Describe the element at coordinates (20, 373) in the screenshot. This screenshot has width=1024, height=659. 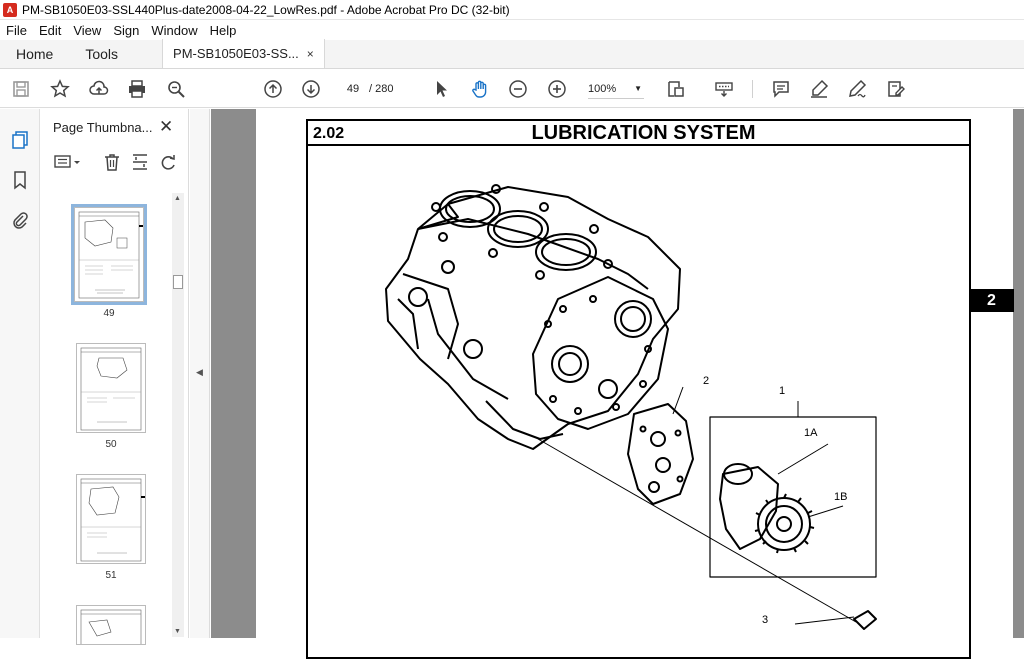
I see `navigation-rail` at that location.